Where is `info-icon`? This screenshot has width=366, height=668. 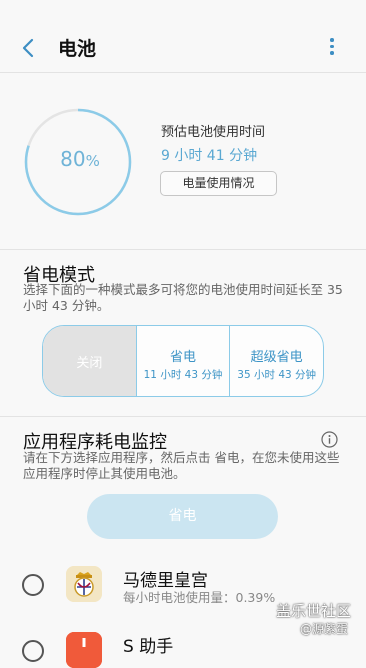 info-icon is located at coordinates (329, 439).